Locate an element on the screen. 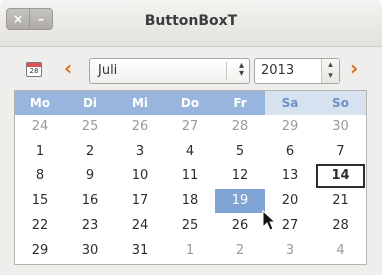  day-cell-selected: 19 is located at coordinates (240, 201).